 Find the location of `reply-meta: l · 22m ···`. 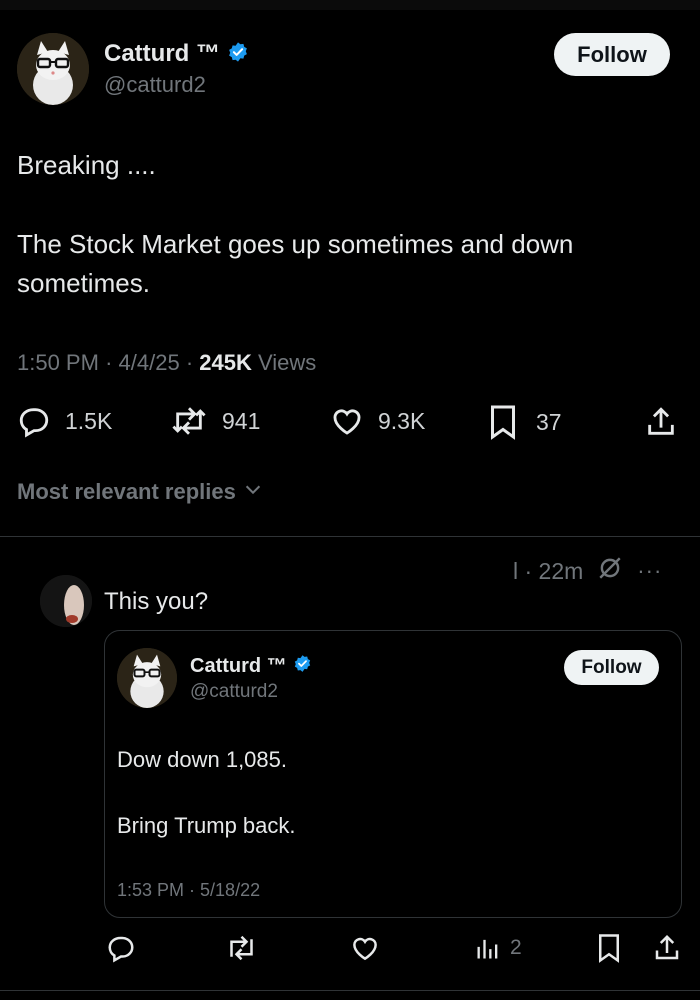

reply-meta: l · 22m ··· is located at coordinates (587, 571).